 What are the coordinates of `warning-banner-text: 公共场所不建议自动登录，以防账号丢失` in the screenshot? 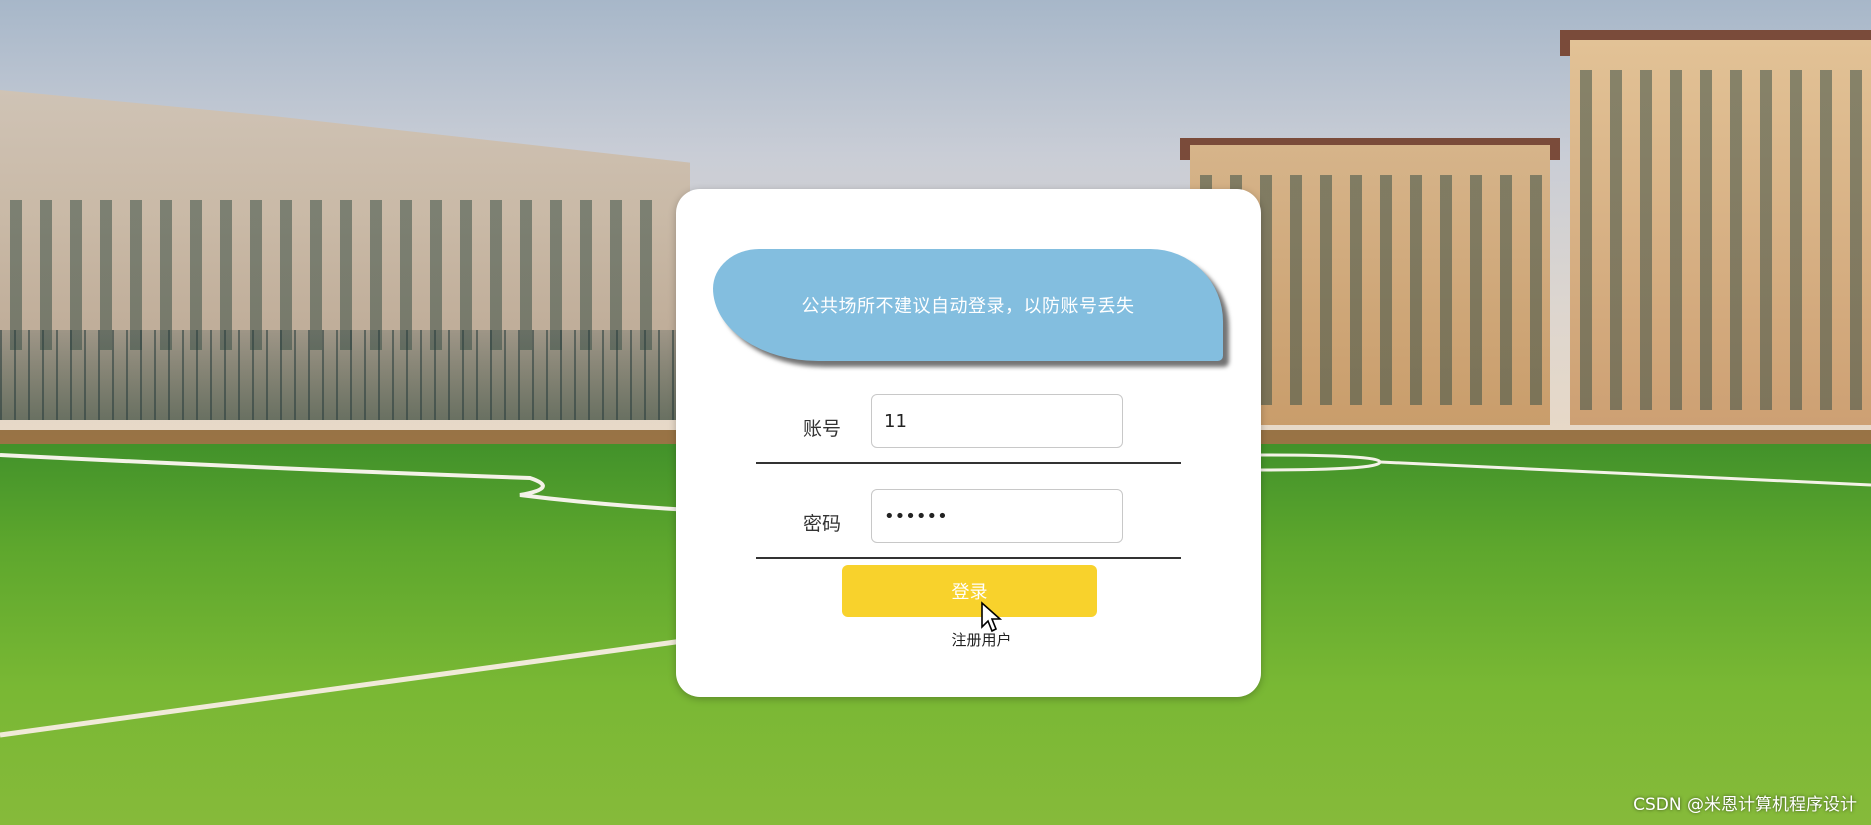 It's located at (968, 306).